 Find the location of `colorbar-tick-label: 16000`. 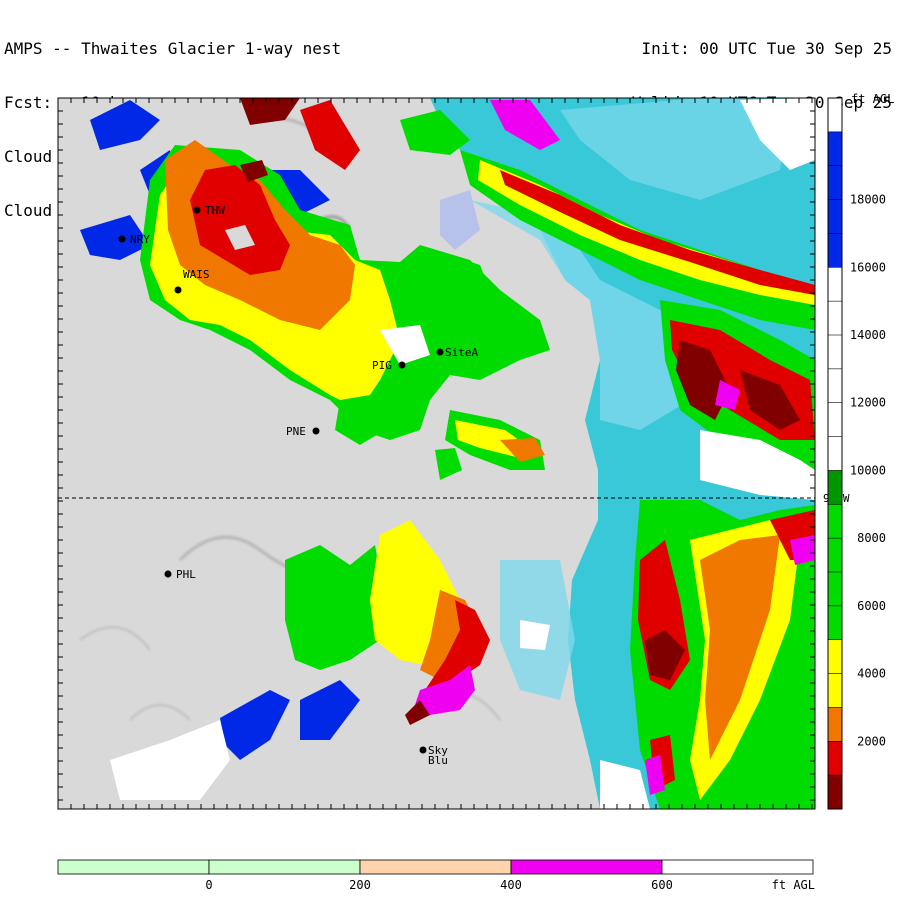

colorbar-tick-label: 16000 is located at coordinates (868, 267).